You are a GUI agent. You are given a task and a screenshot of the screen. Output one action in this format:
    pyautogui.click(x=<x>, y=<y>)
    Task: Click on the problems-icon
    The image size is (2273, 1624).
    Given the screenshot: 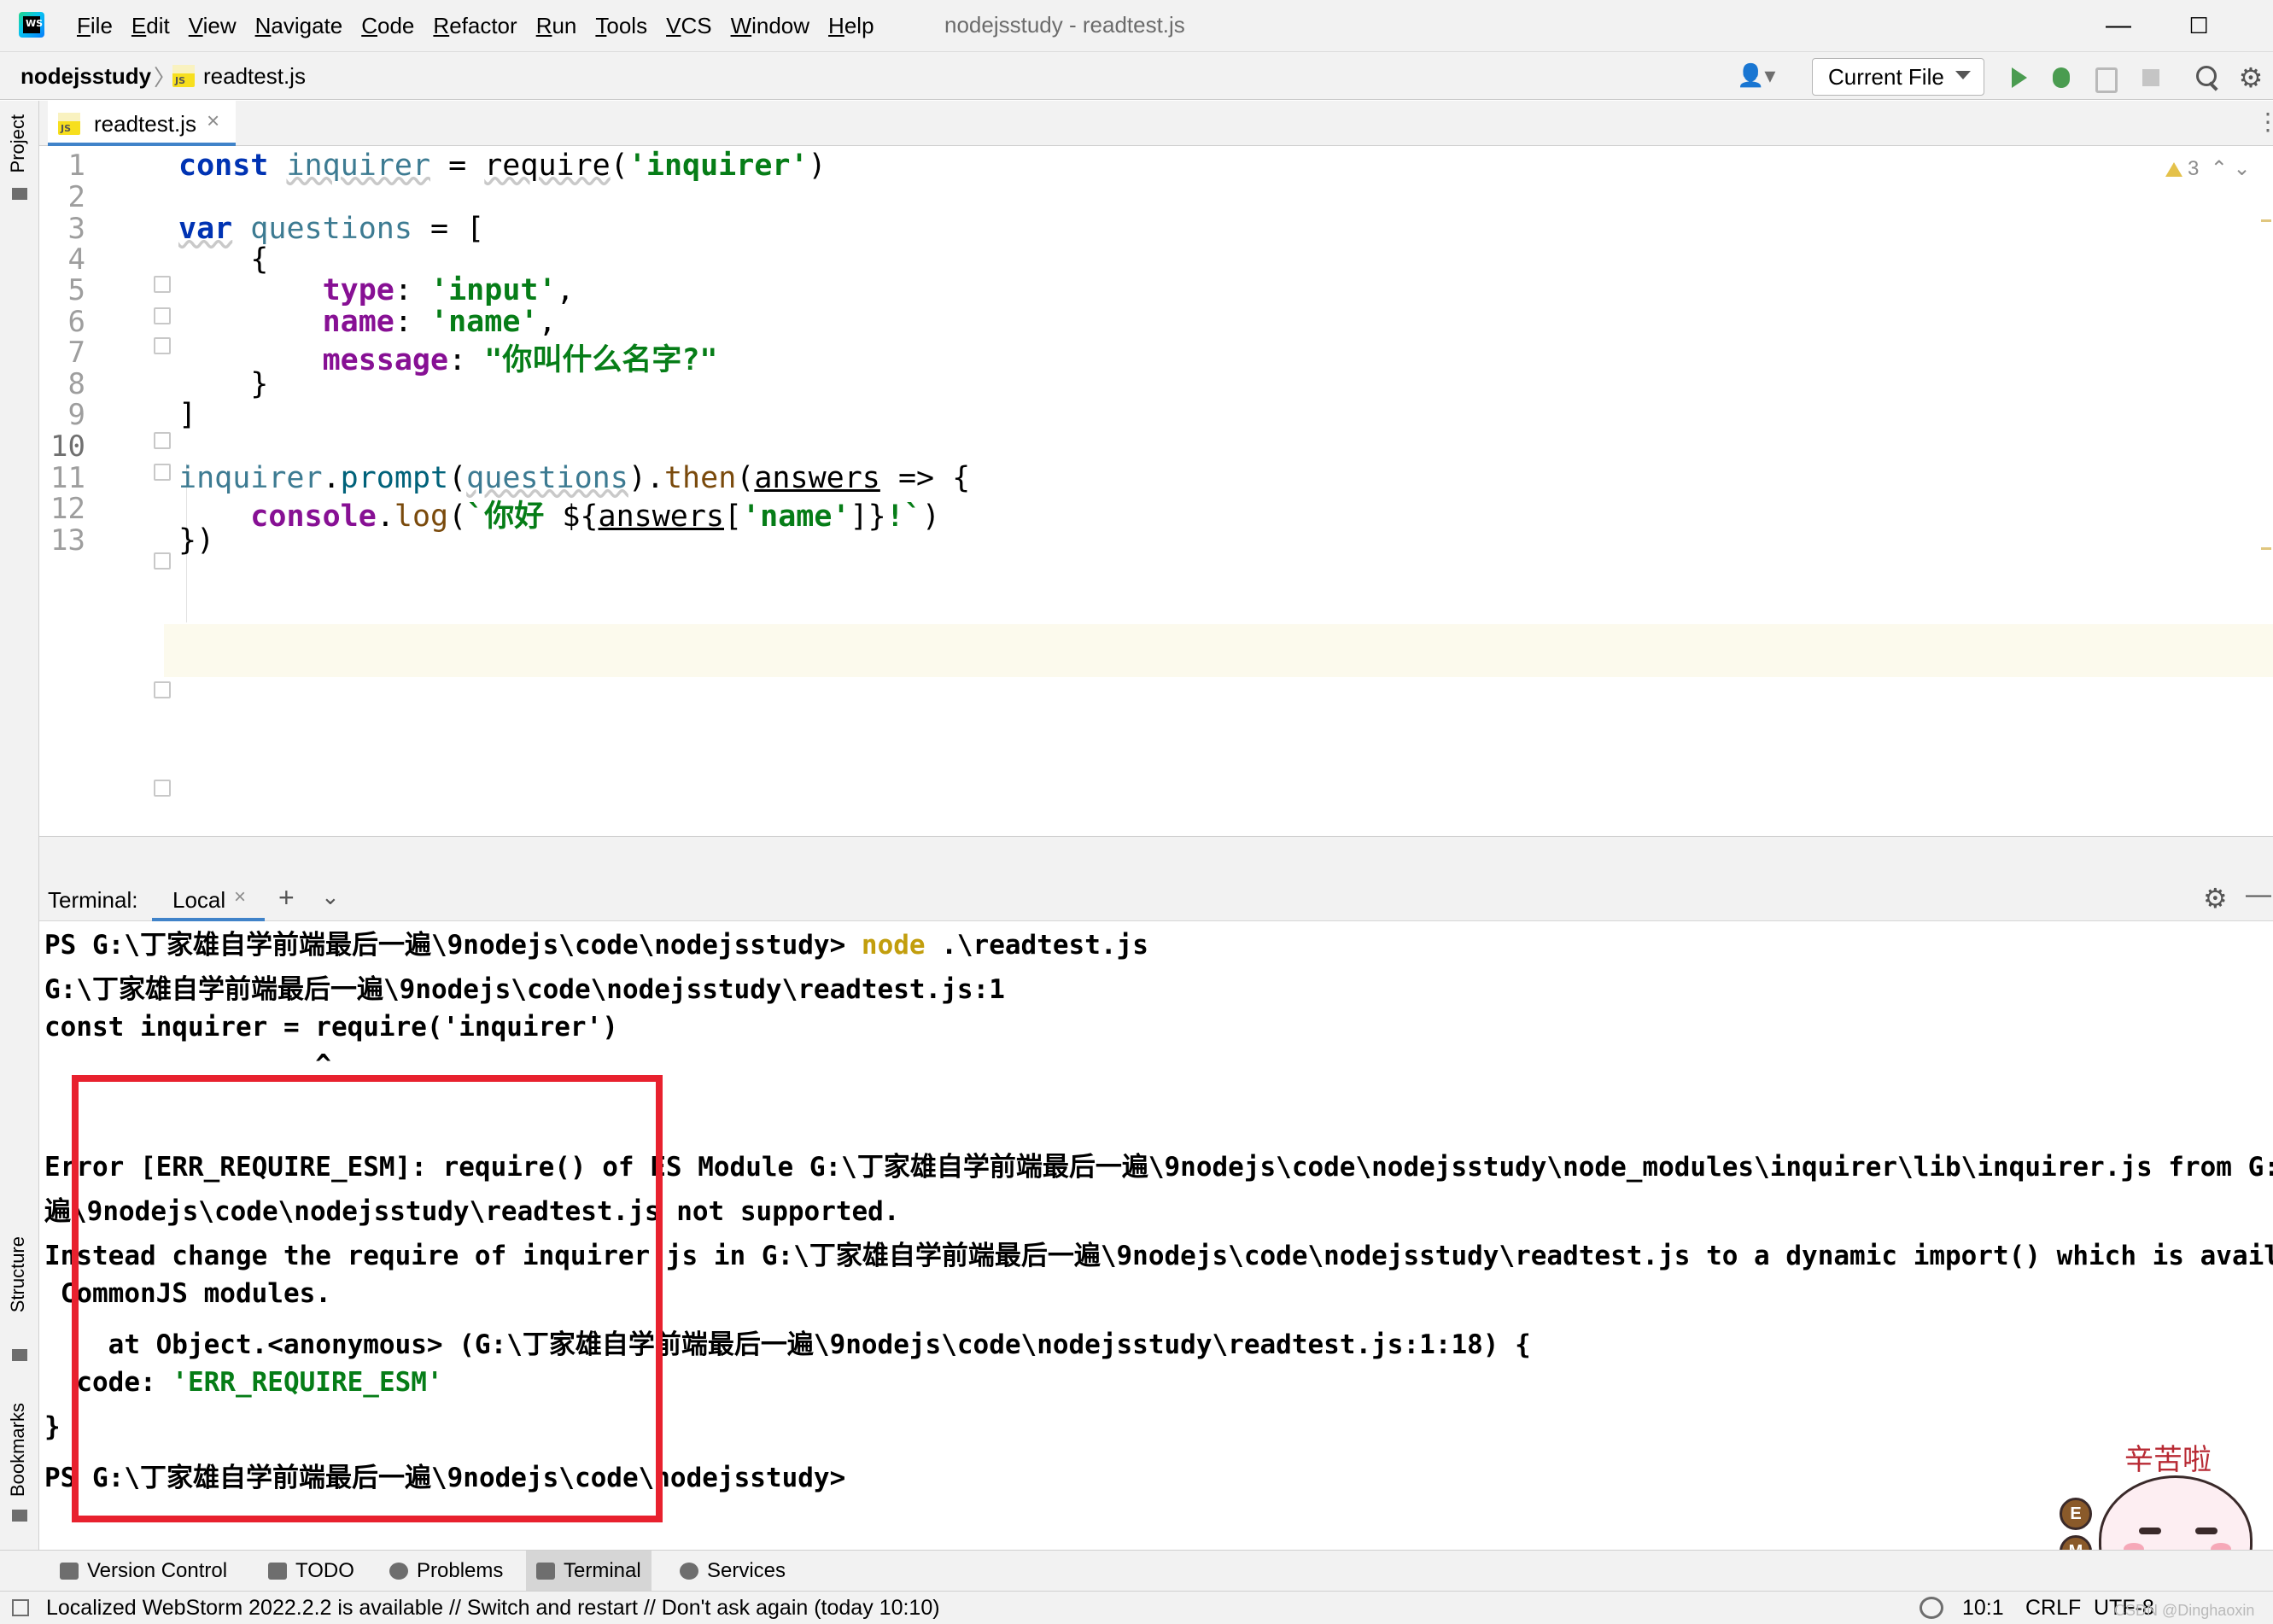 What is the action you would take?
    pyautogui.click(x=399, y=1572)
    